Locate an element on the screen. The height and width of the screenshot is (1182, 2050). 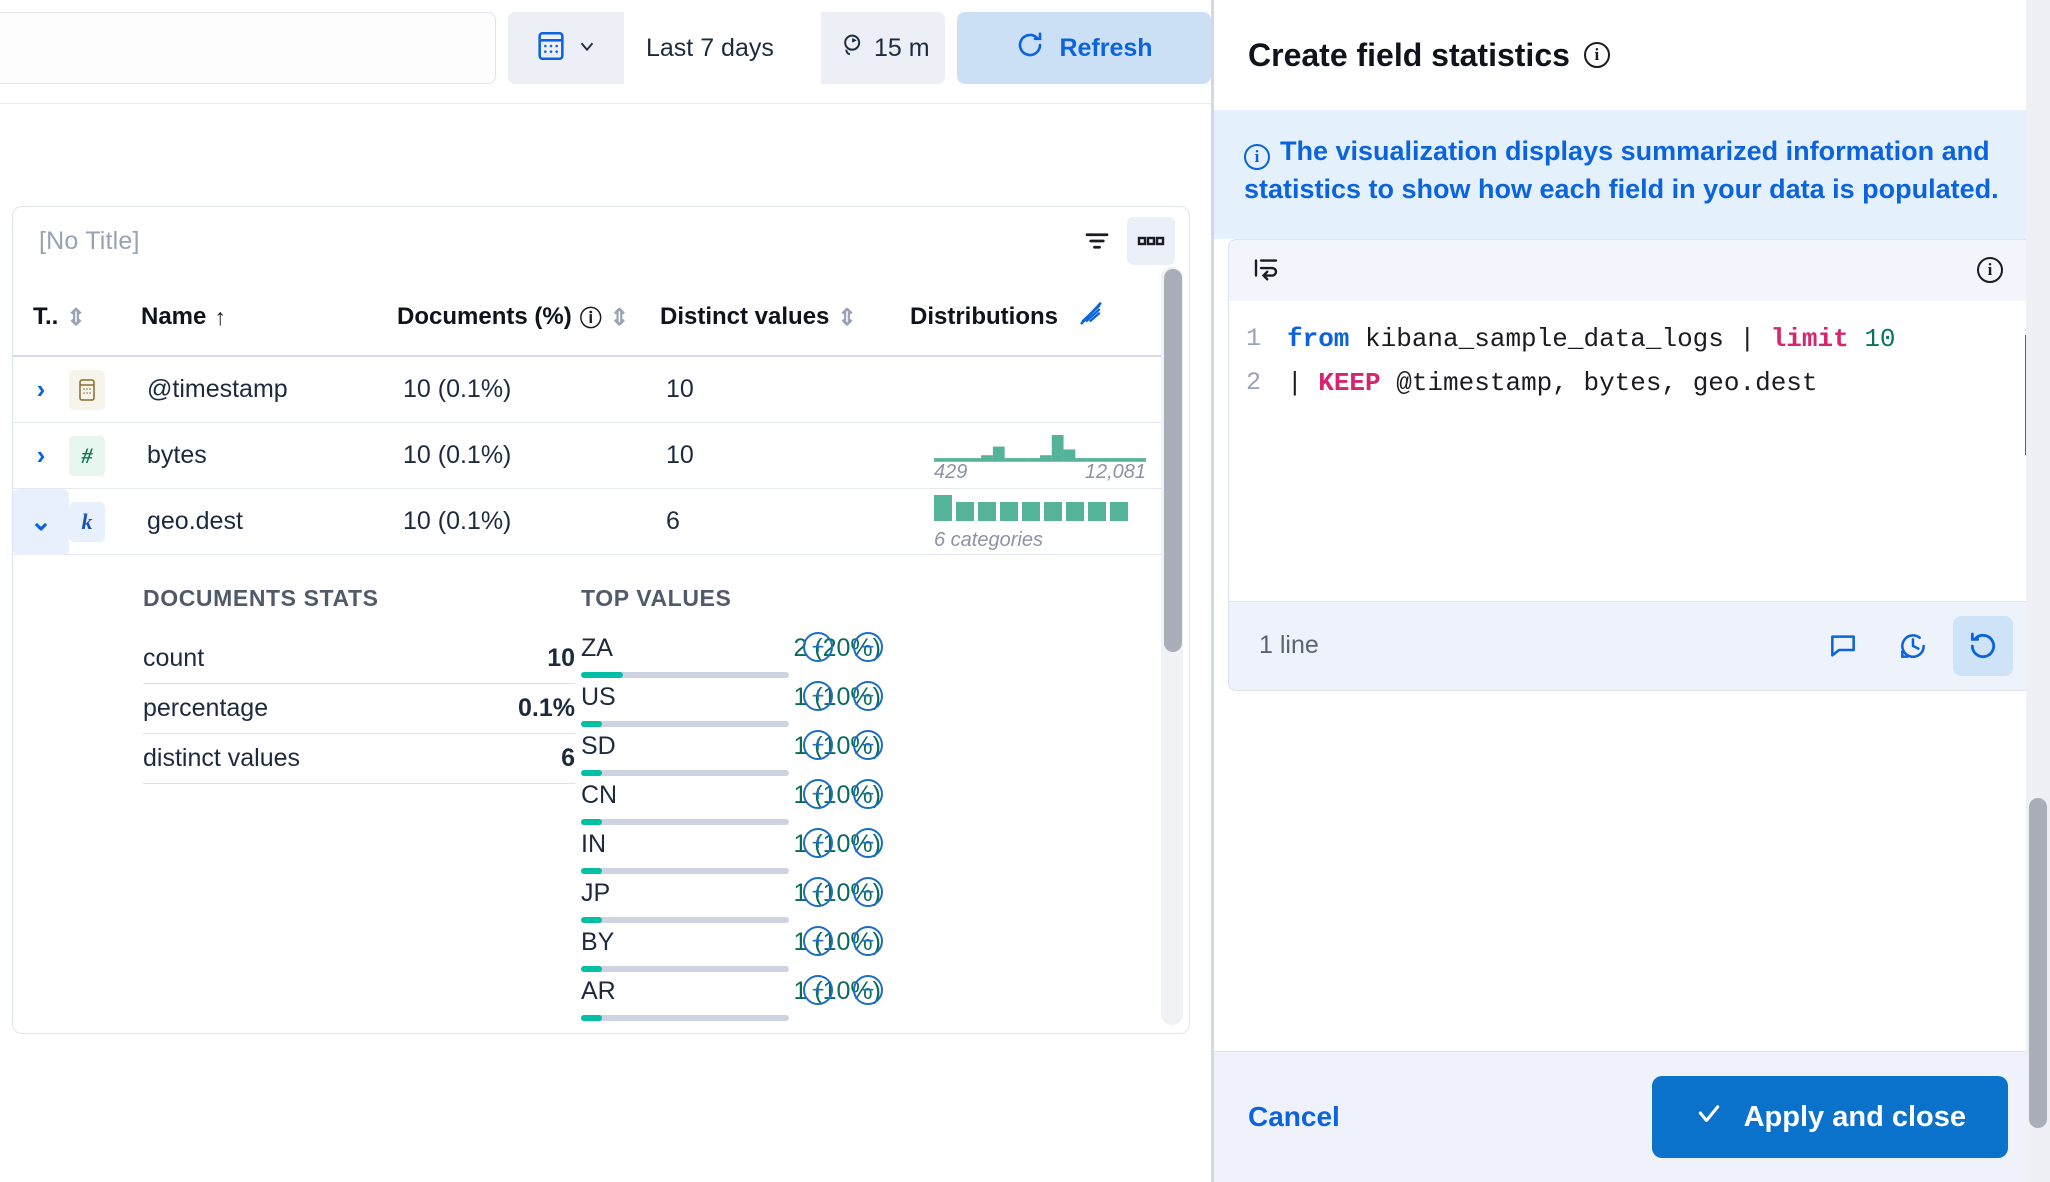
category-count-label: 6 categories is located at coordinates (988, 539).